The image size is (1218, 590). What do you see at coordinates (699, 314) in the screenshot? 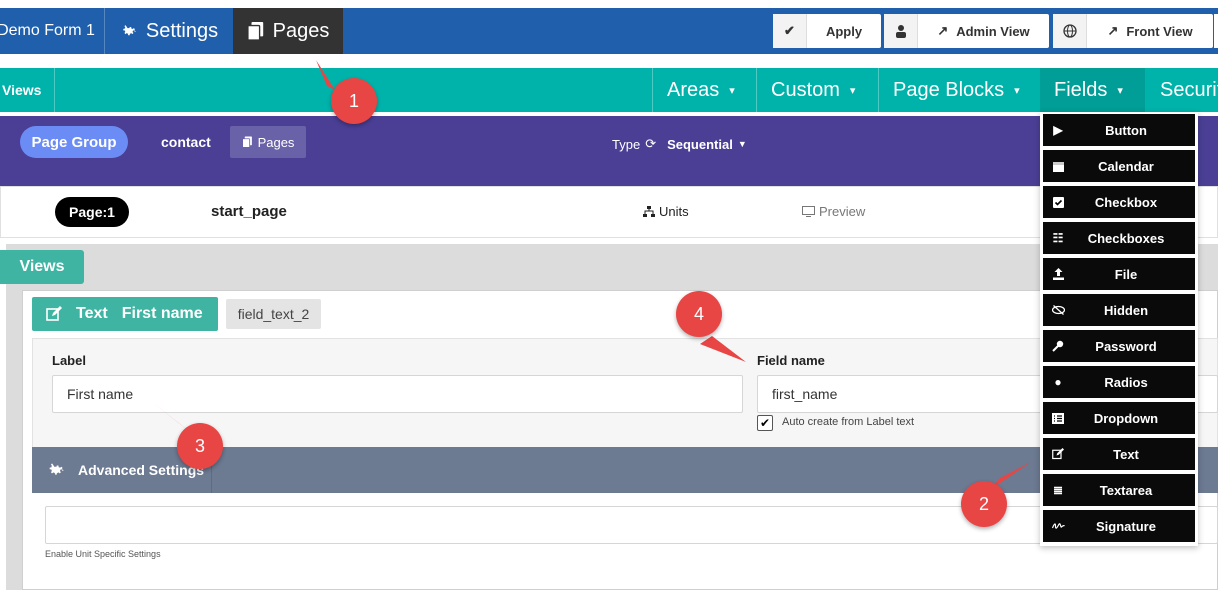
I see `callout-4: 4` at bounding box center [699, 314].